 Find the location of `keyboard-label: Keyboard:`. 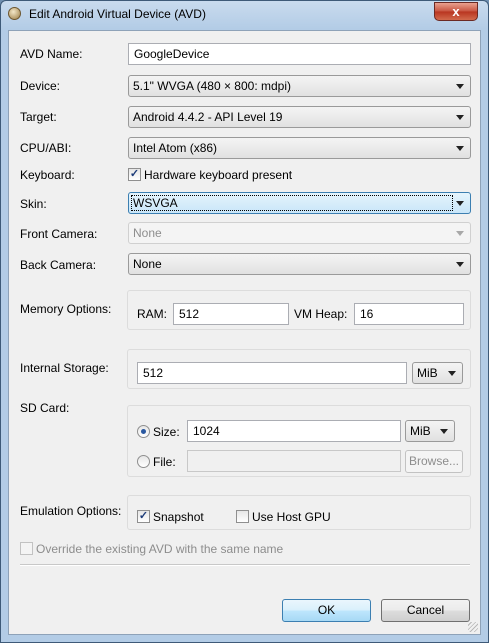

keyboard-label: Keyboard: is located at coordinates (47, 175).